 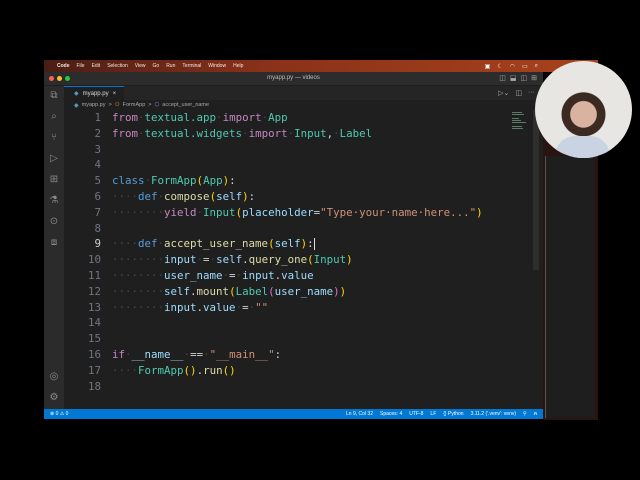 What do you see at coordinates (115, 94) in the screenshot?
I see `close-tab-icon: ×` at bounding box center [115, 94].